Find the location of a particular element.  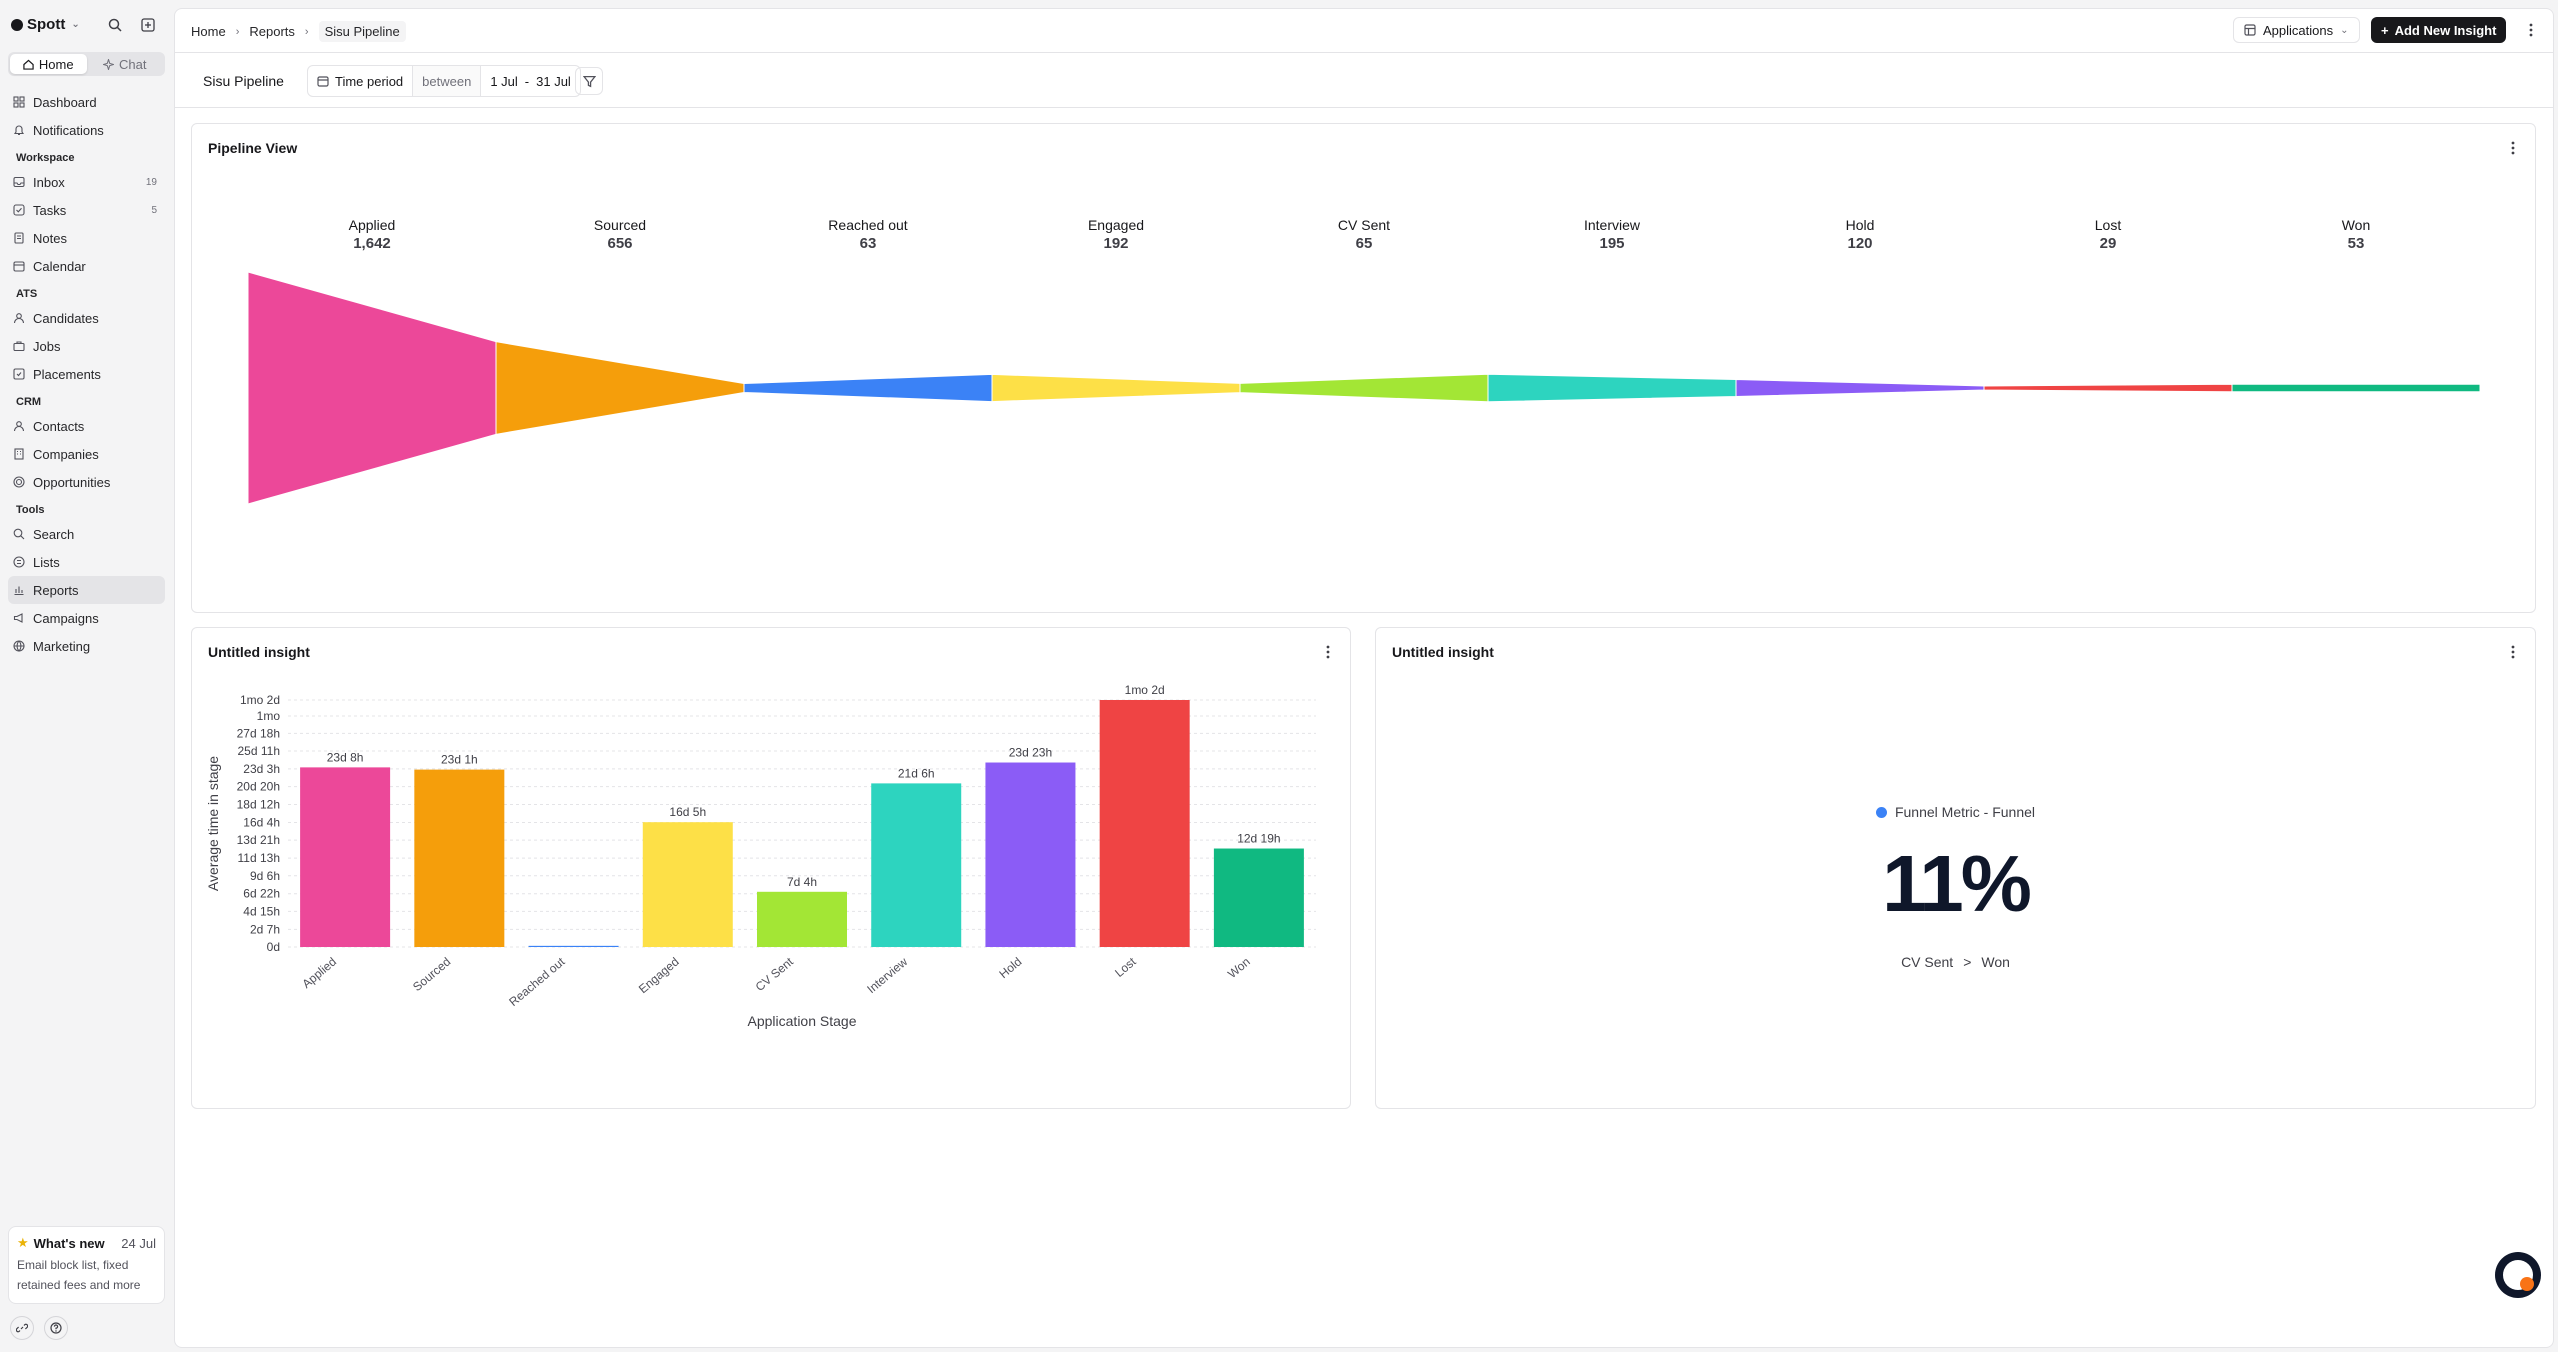

tab-home-label: Home is located at coordinates (56, 64).